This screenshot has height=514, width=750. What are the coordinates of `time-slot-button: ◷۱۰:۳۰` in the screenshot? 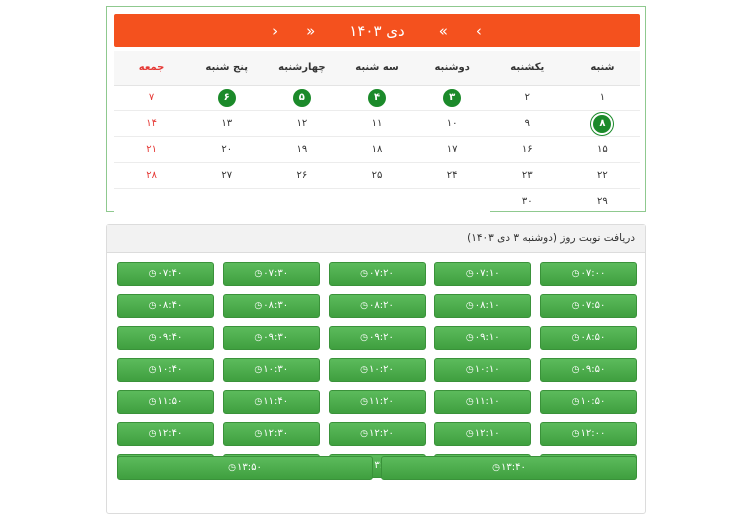 It's located at (271, 370).